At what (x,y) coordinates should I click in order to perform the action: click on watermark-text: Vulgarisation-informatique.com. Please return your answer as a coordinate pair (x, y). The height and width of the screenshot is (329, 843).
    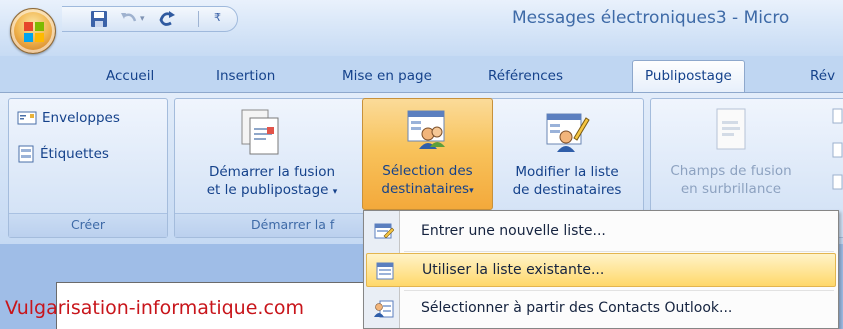
    Looking at the image, I should click on (155, 308).